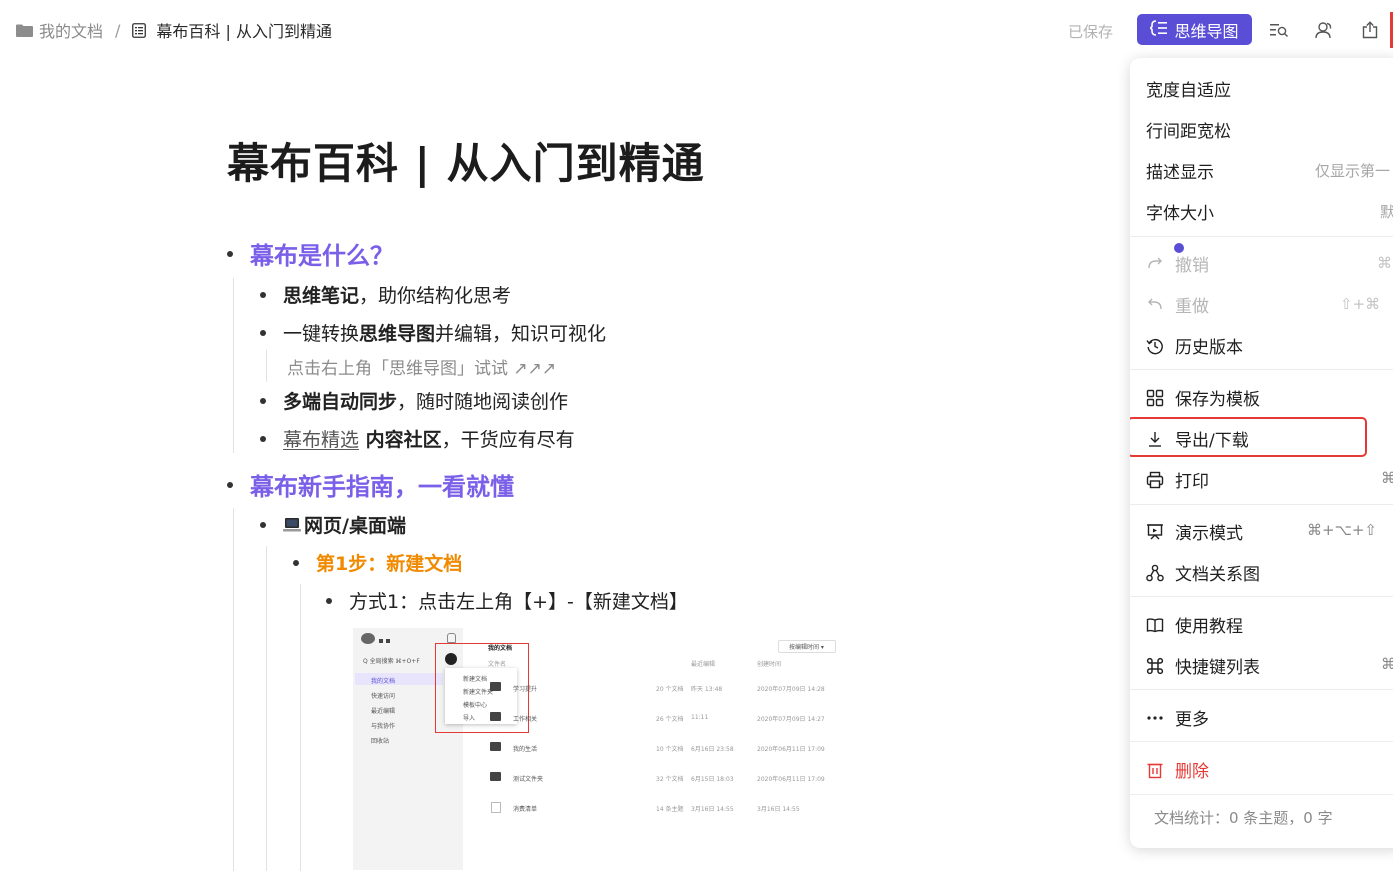 This screenshot has height=871, width=1393. Describe the element at coordinates (1155, 439) in the screenshot. I see `download-icon` at that location.